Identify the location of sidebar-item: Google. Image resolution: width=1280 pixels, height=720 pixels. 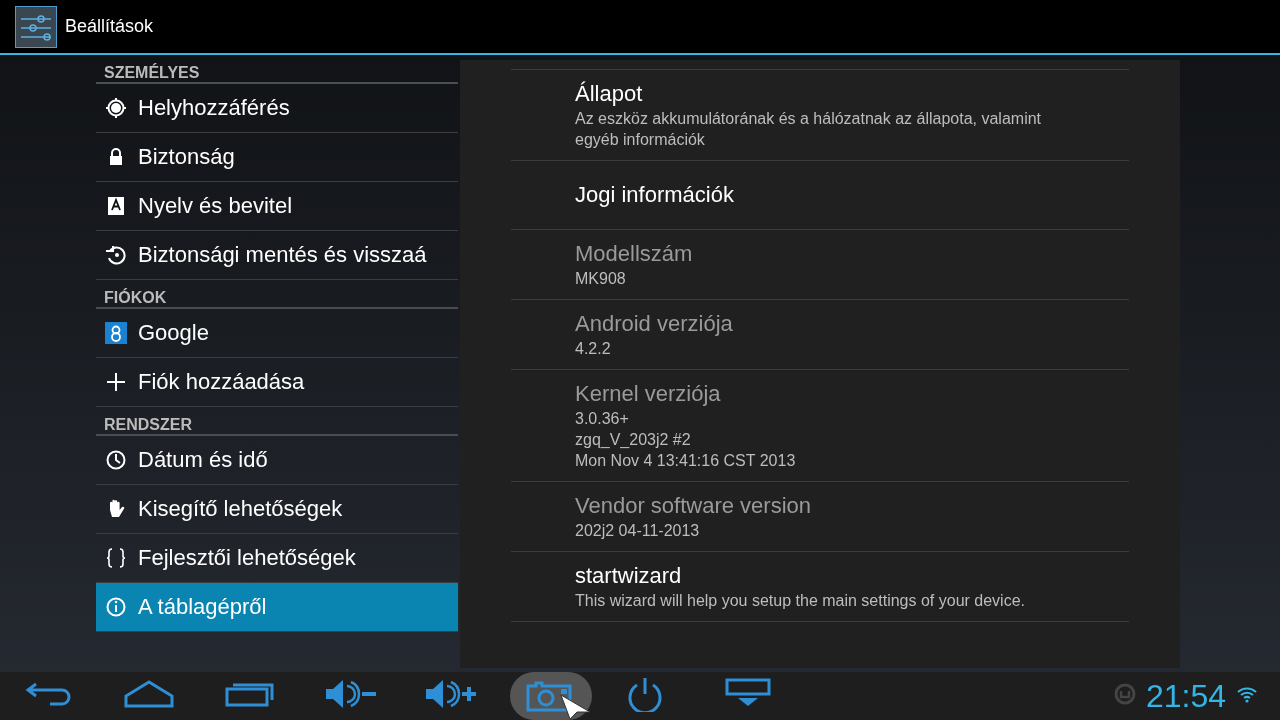
(277, 333).